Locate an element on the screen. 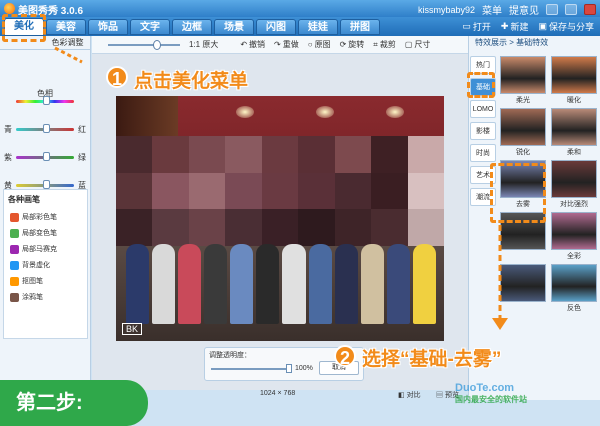 This screenshot has height=426, width=600. color-slider: 色相 is located at coordinates (45, 100).